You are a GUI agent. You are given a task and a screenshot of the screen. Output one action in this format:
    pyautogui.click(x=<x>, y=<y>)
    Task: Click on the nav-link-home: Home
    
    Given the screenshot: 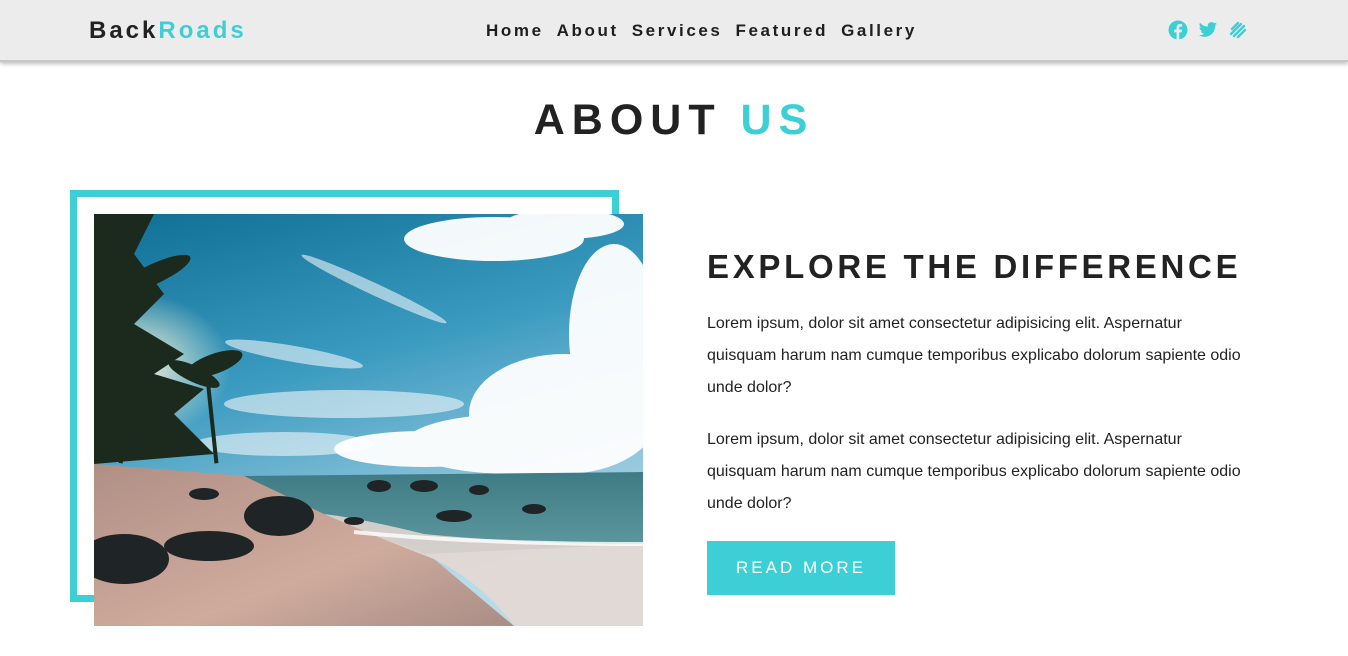 What is the action you would take?
    pyautogui.click(x=515, y=31)
    